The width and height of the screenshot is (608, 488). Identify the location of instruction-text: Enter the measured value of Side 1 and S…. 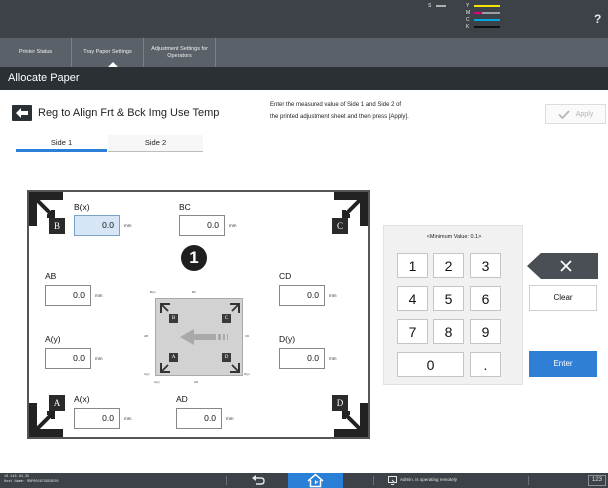
(380, 111).